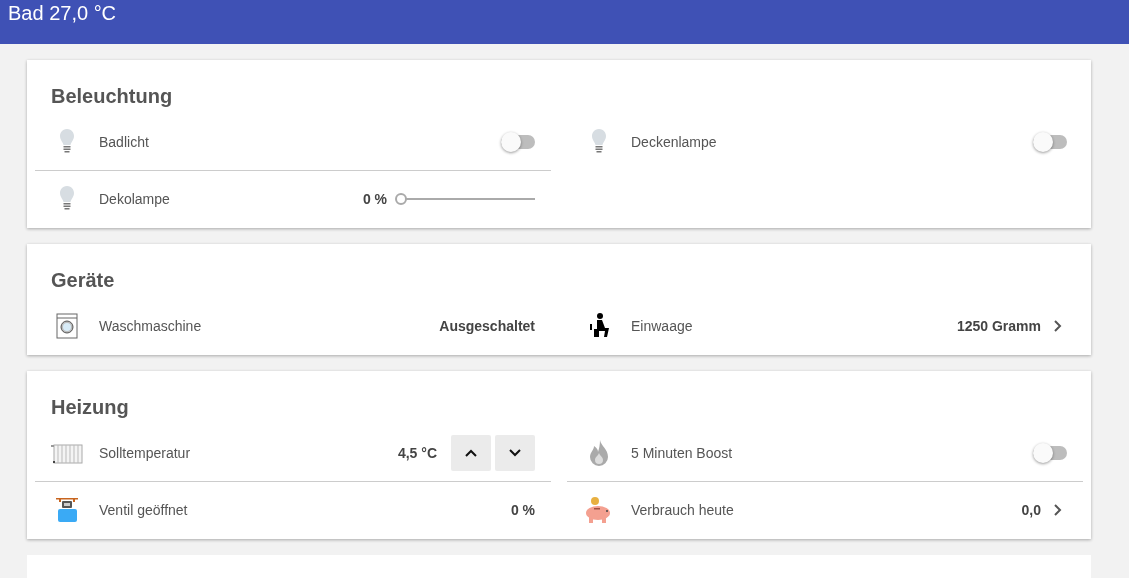 This screenshot has height=578, width=1129. I want to click on item-label: Einwaage, so click(662, 326).